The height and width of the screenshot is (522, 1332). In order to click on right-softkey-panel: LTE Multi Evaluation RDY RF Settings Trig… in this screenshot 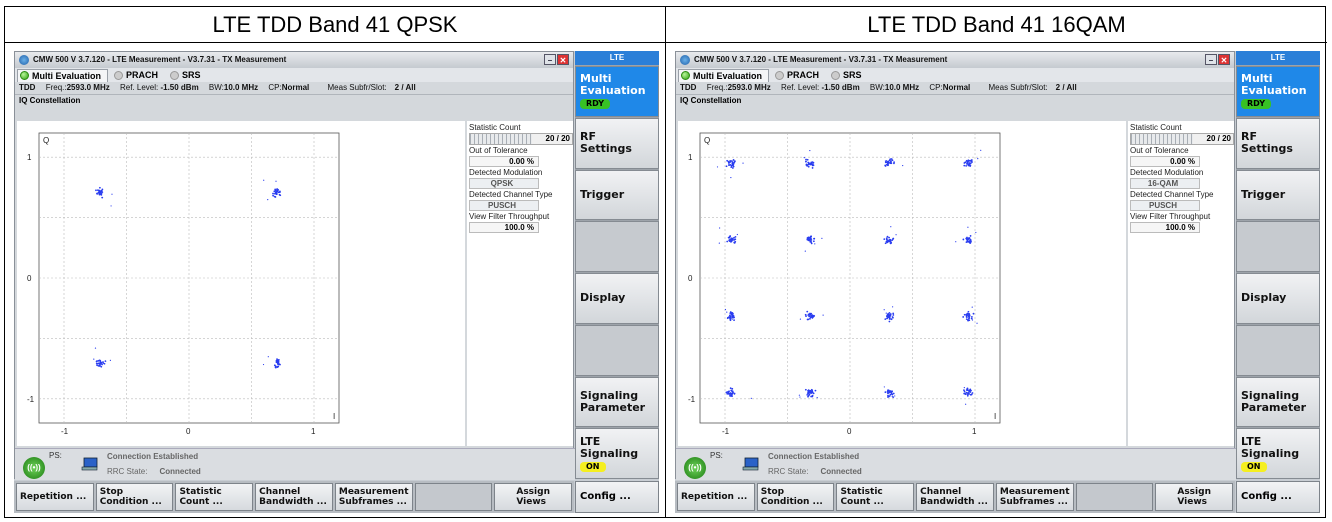, I will do `click(617, 265)`.